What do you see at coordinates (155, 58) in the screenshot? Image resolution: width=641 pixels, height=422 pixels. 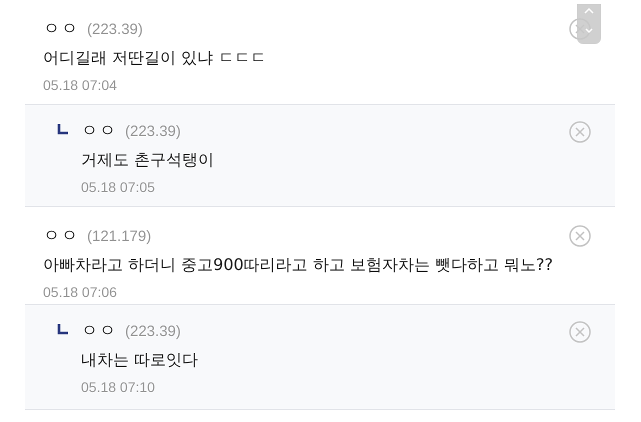 I see `comment-text: 어디길래 저딴길이 있냐 ㄷㄷㄷ` at bounding box center [155, 58].